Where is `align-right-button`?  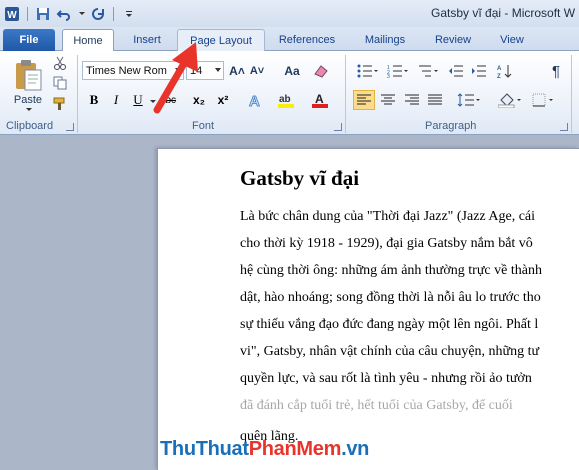 align-right-button is located at coordinates (412, 100).